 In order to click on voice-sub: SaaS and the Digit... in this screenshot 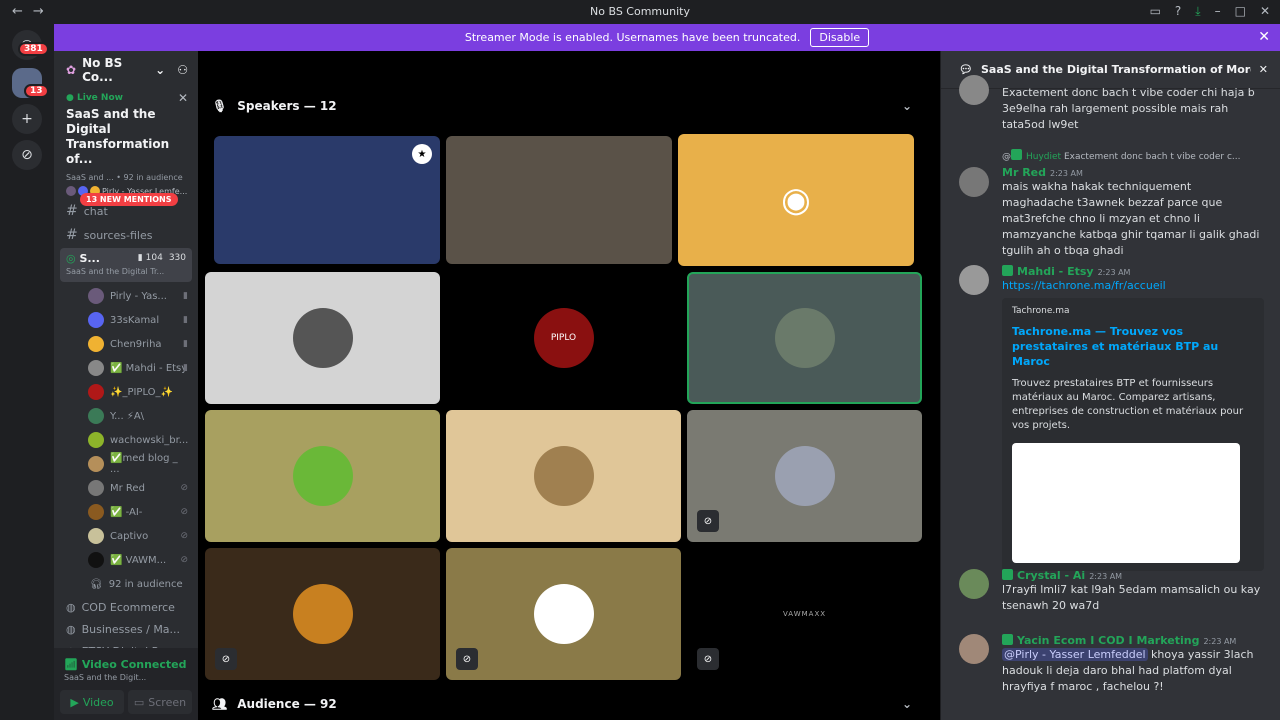, I will do `click(105, 677)`.